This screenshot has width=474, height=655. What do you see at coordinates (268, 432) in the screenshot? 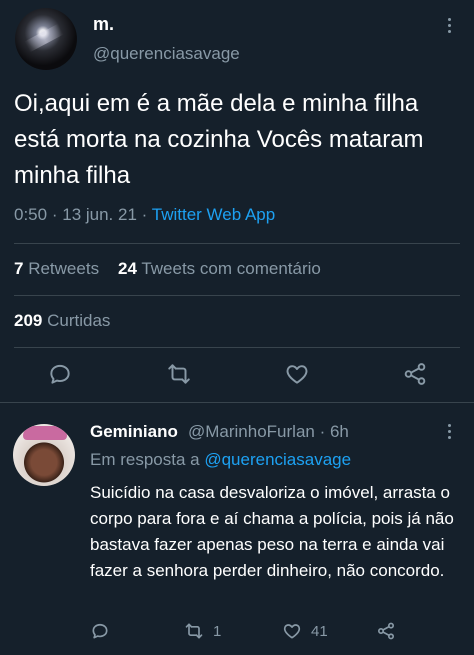
I see `reply-handle-time: @MarinhoFurlan · 6h` at bounding box center [268, 432].